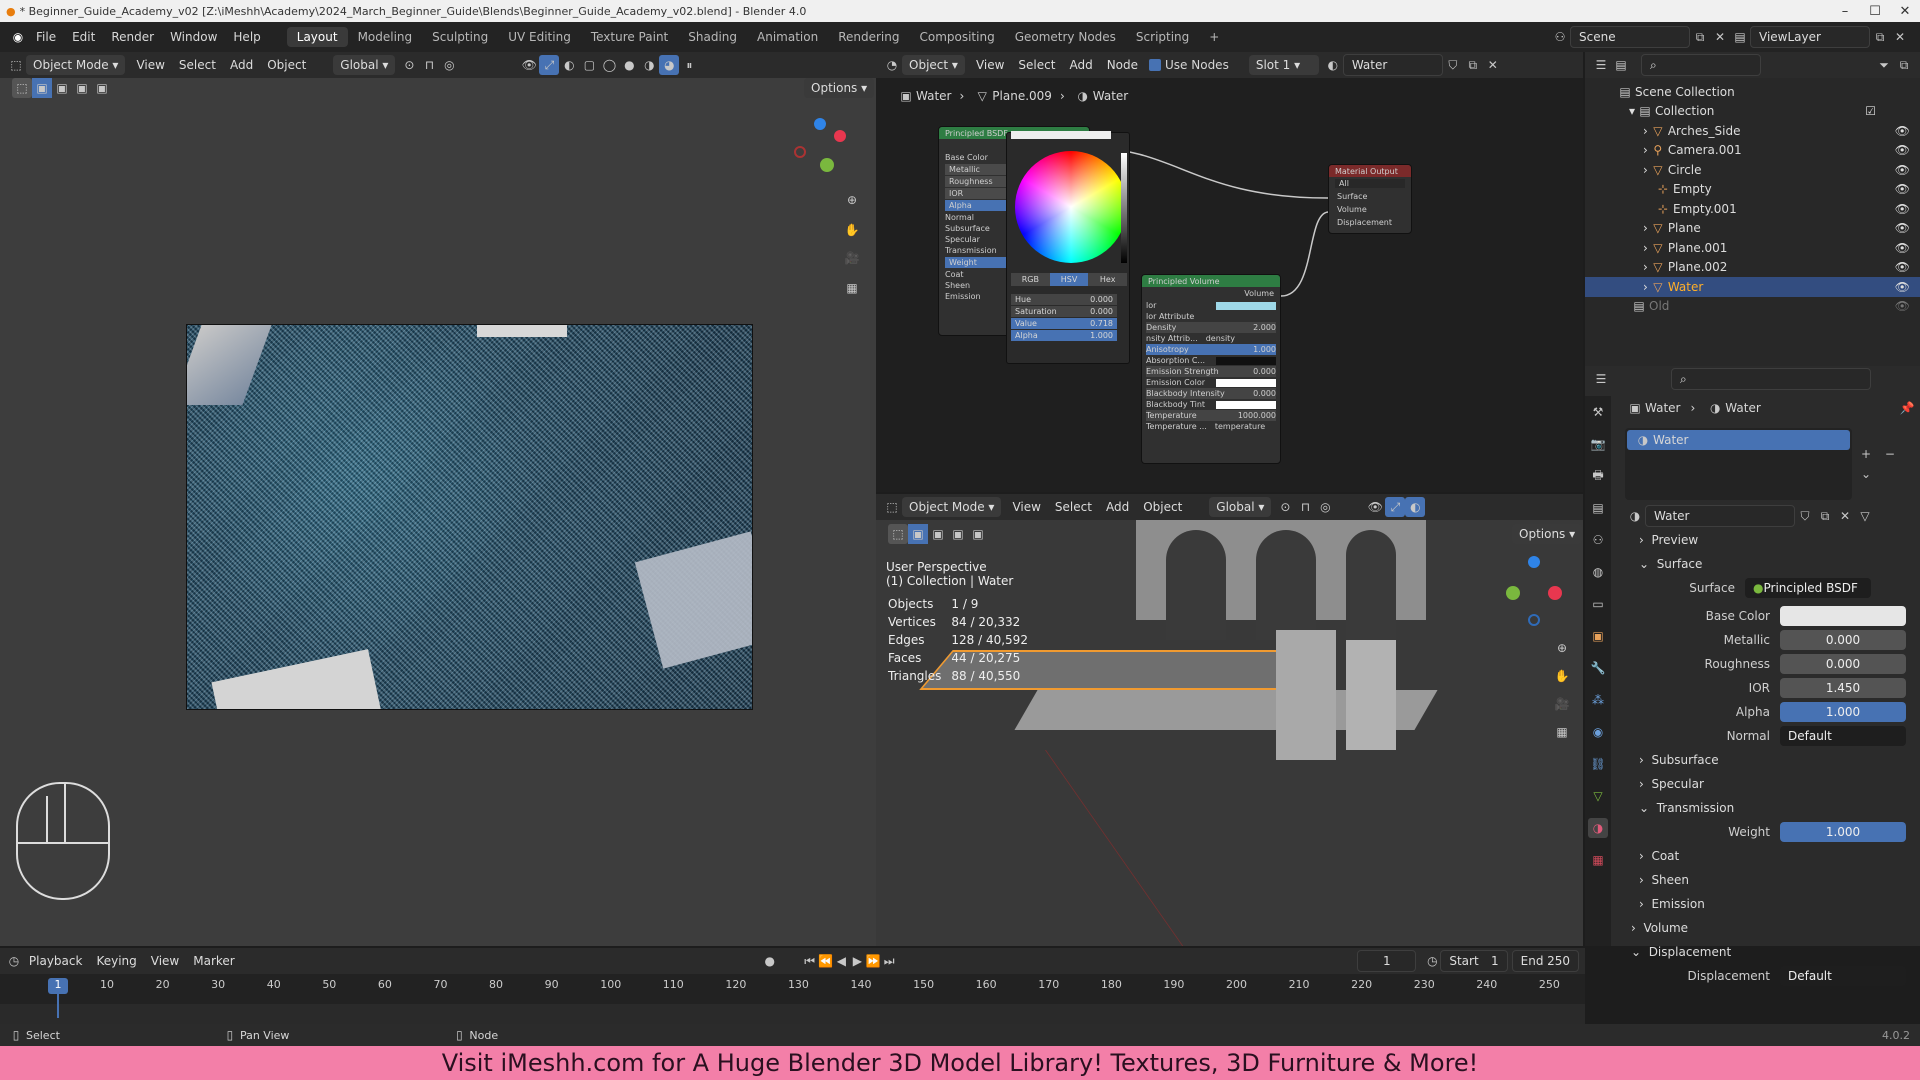 Image resolution: width=1920 pixels, height=1080 pixels. I want to click on section-volume: › Volume, so click(1771, 928).